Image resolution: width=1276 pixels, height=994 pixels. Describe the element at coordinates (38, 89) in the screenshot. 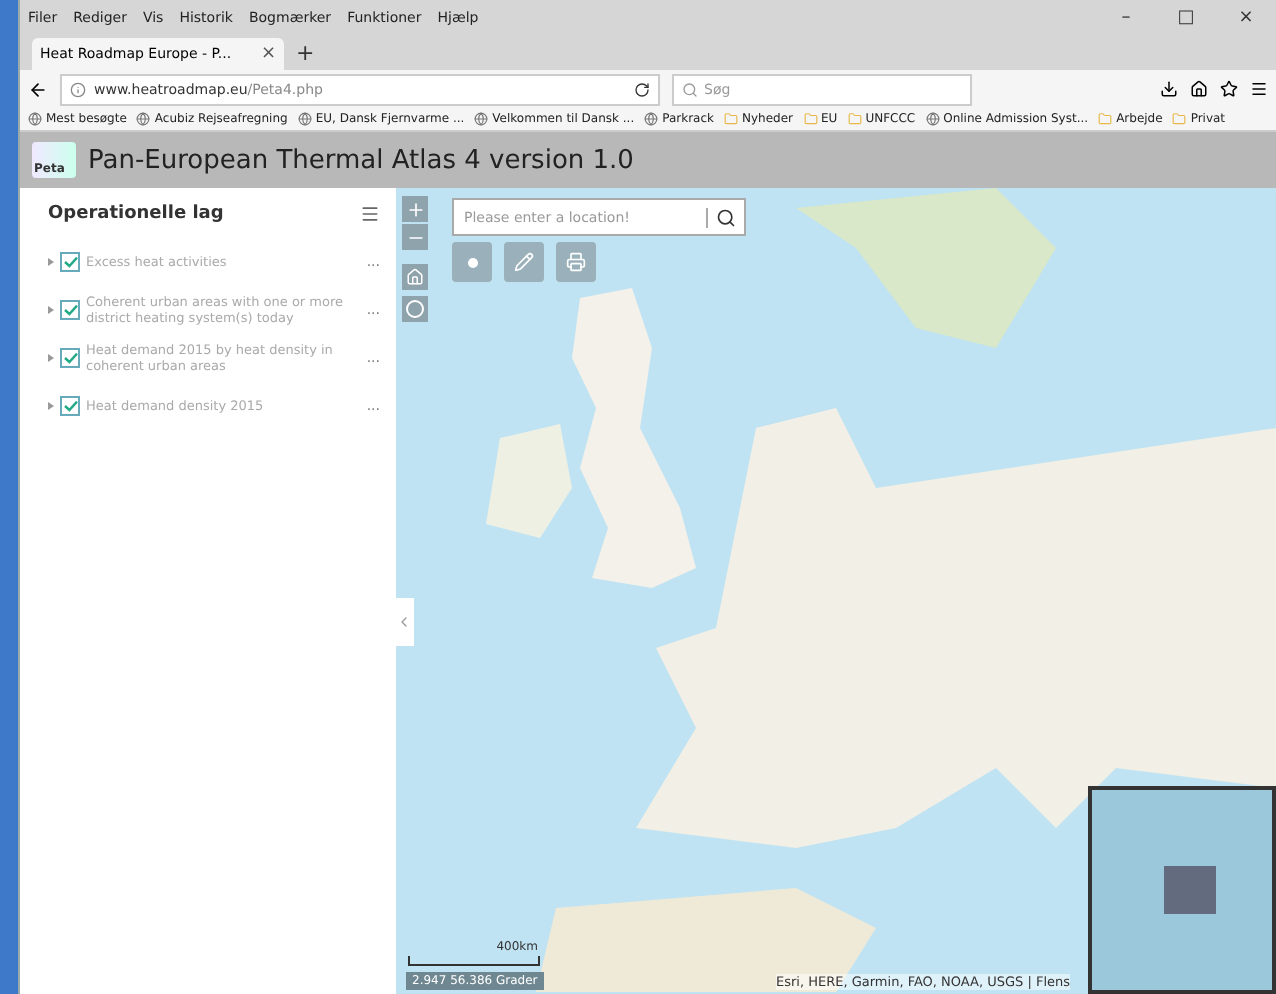

I see `back-icon` at that location.